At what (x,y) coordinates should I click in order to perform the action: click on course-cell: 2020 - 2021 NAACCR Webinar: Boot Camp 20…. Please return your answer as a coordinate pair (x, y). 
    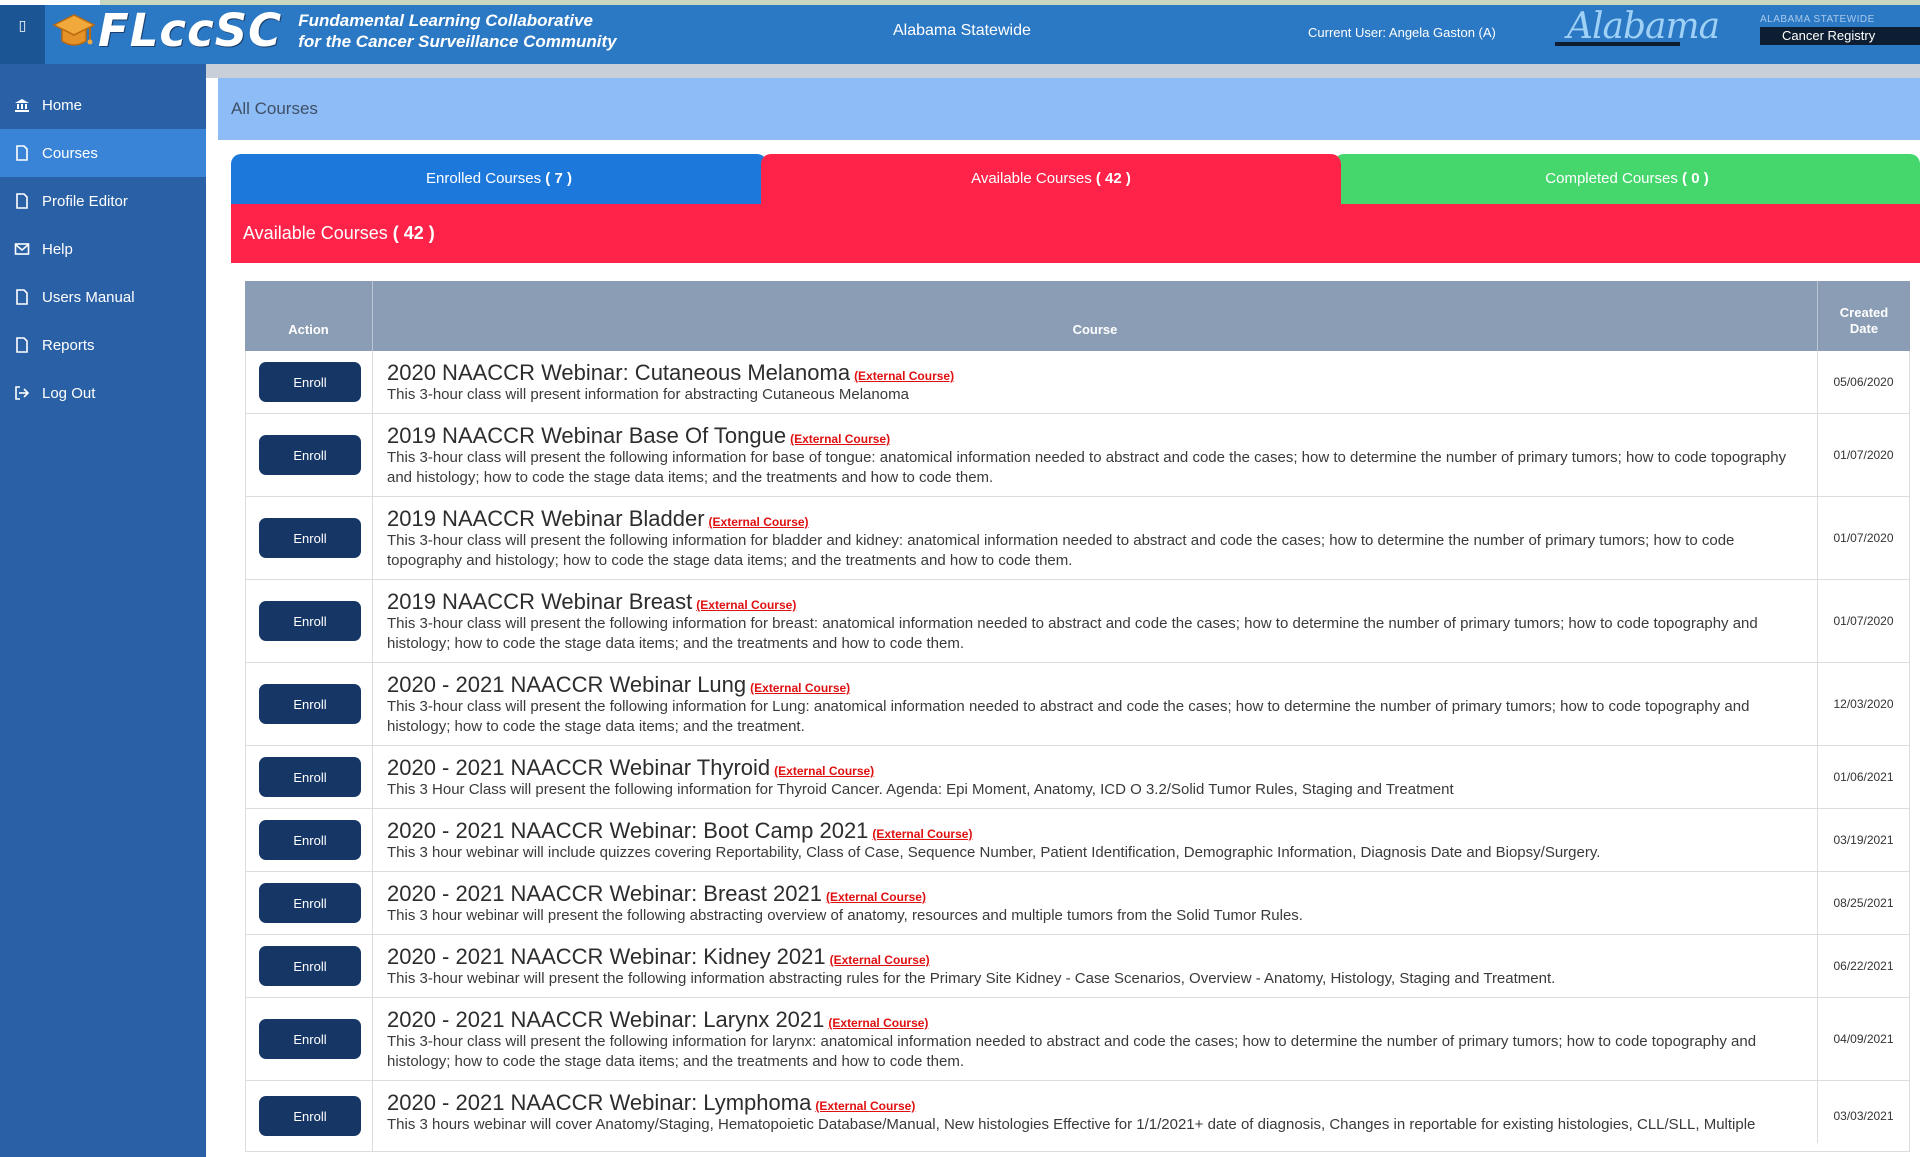
    Looking at the image, I should click on (1095, 840).